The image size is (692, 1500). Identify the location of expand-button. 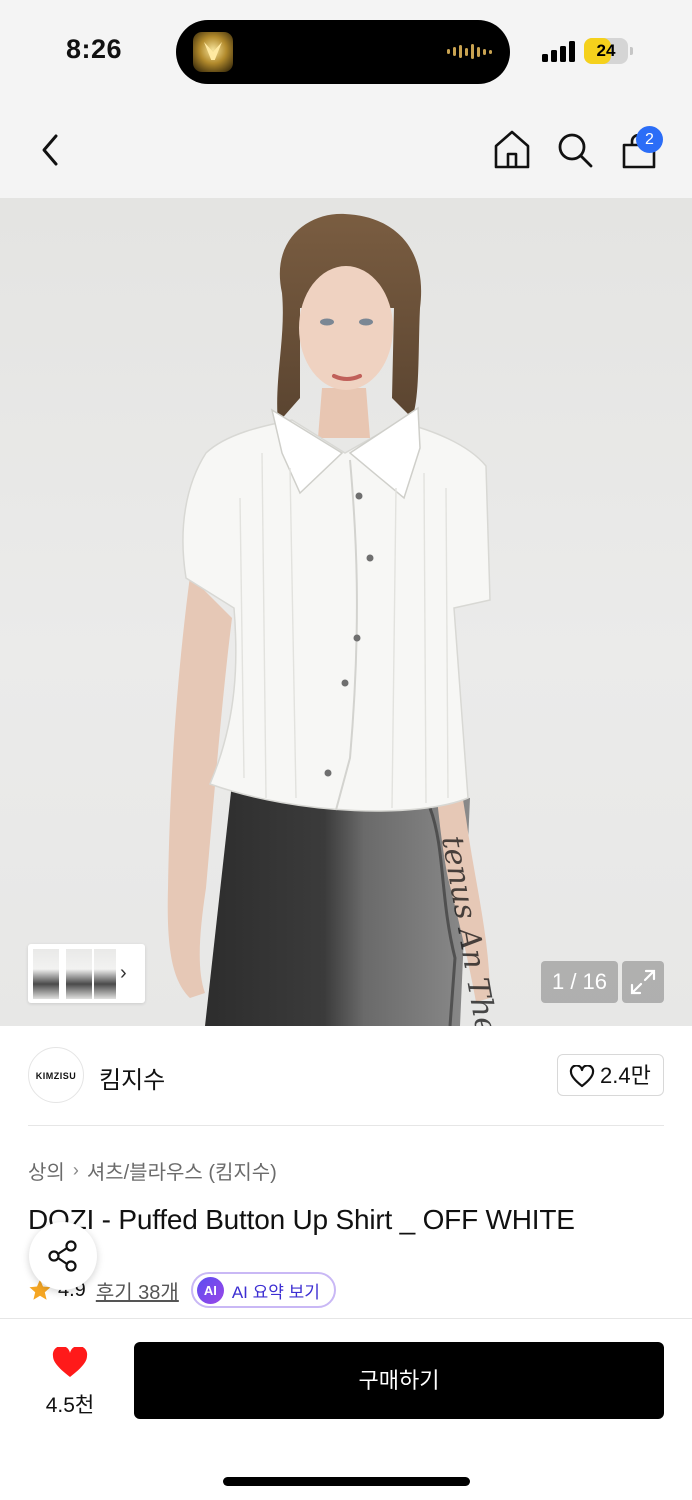
(643, 982).